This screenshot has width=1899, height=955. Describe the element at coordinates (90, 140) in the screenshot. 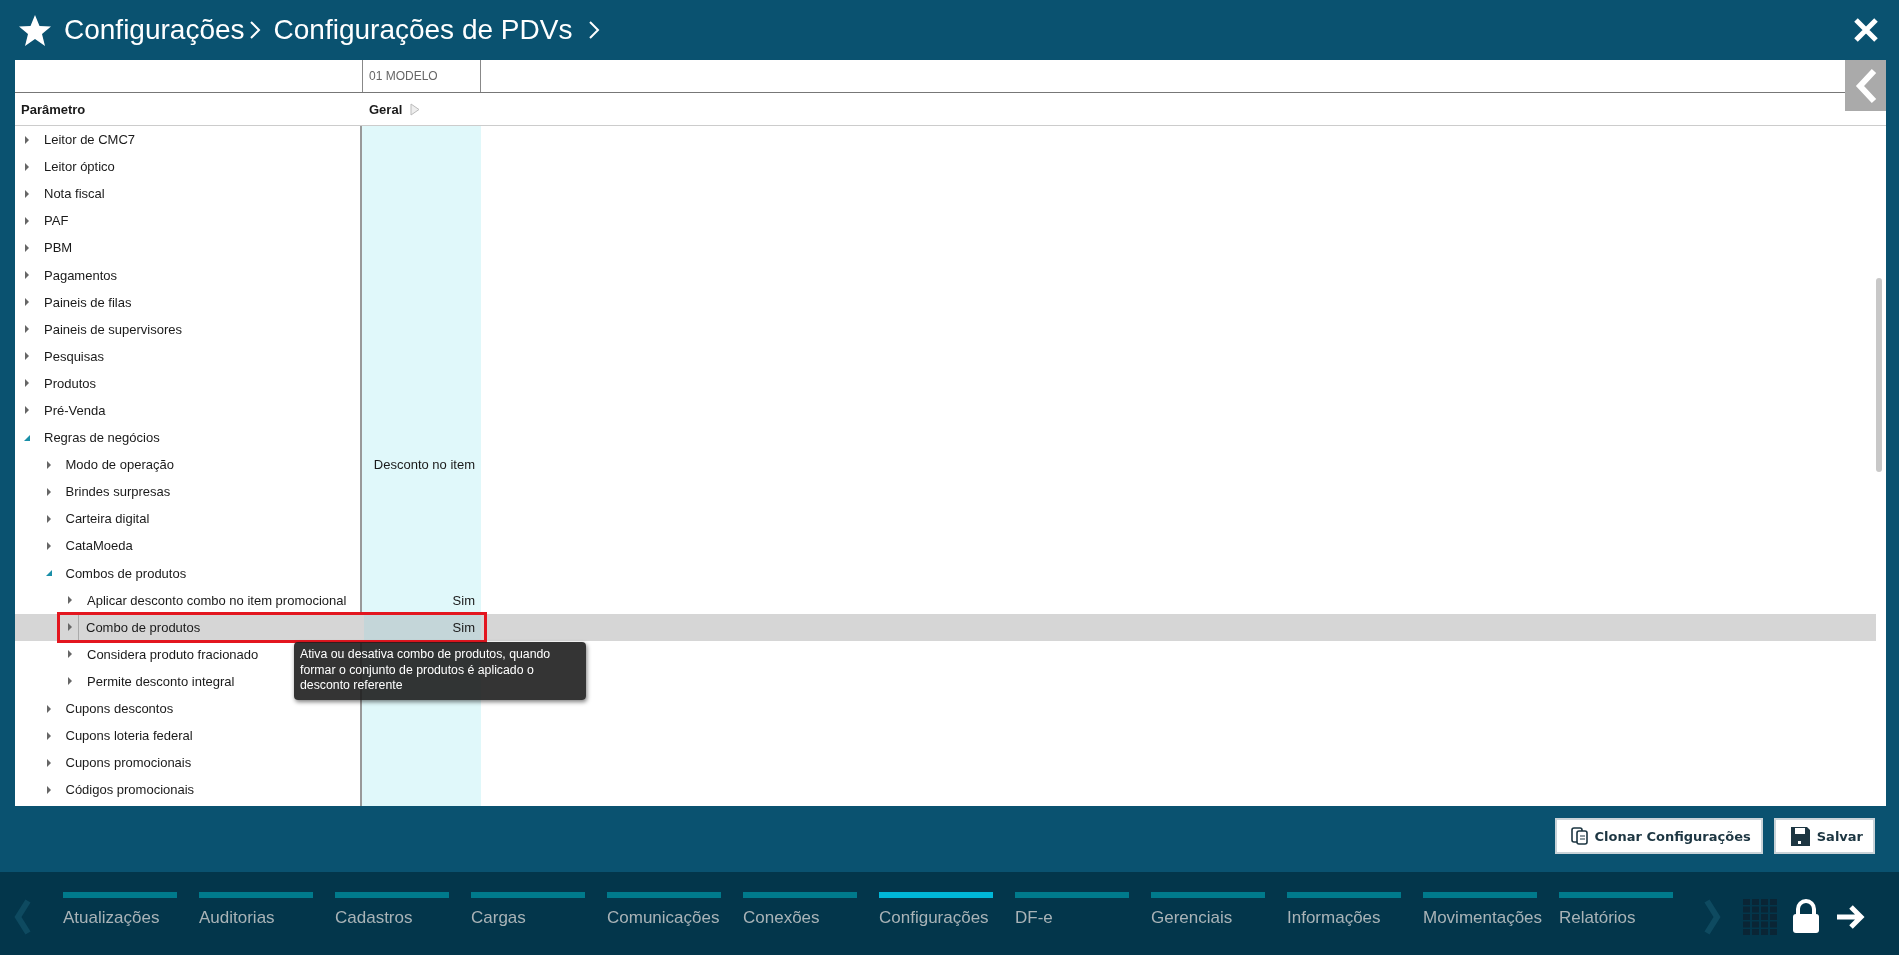

I see `tree-item: Leitor de CMC7` at that location.